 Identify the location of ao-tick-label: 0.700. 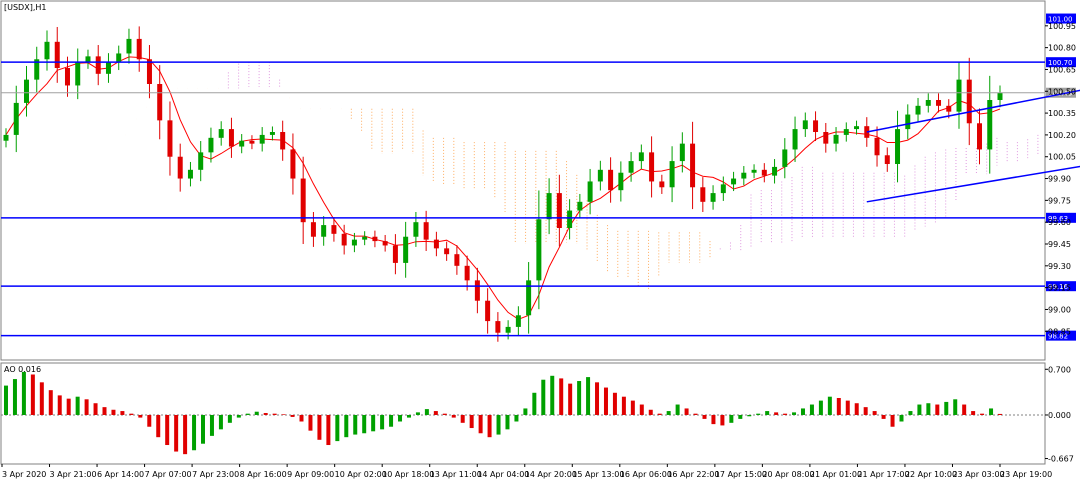
(1059, 369).